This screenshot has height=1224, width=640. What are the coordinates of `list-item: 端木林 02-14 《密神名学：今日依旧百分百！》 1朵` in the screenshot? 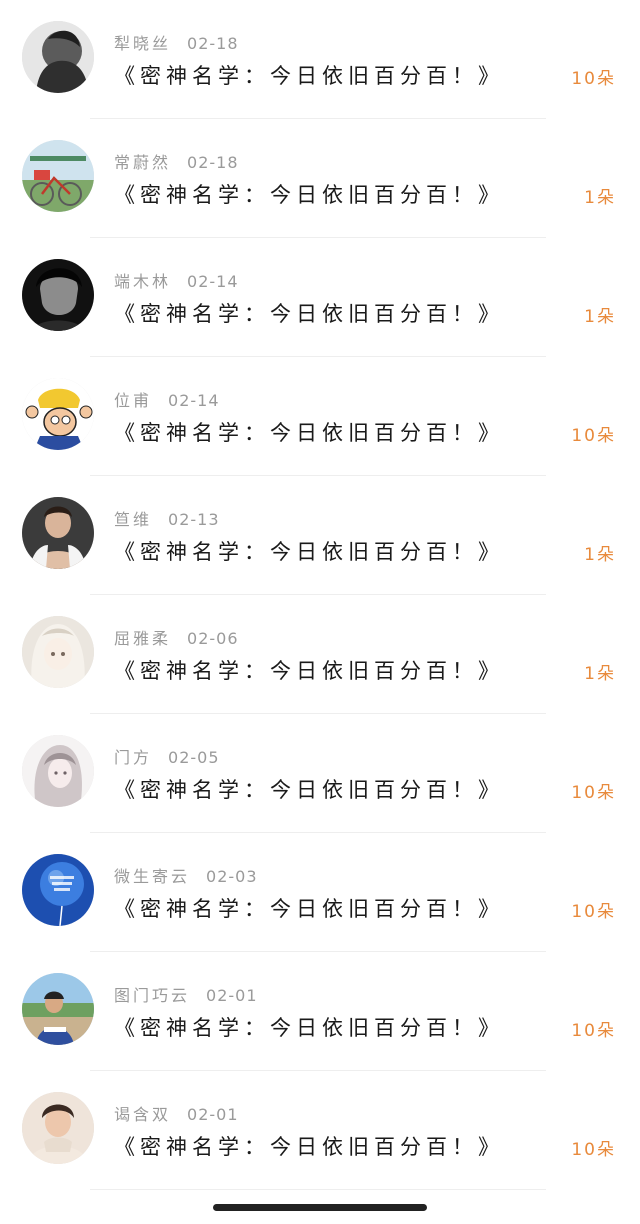 It's located at (320, 297).